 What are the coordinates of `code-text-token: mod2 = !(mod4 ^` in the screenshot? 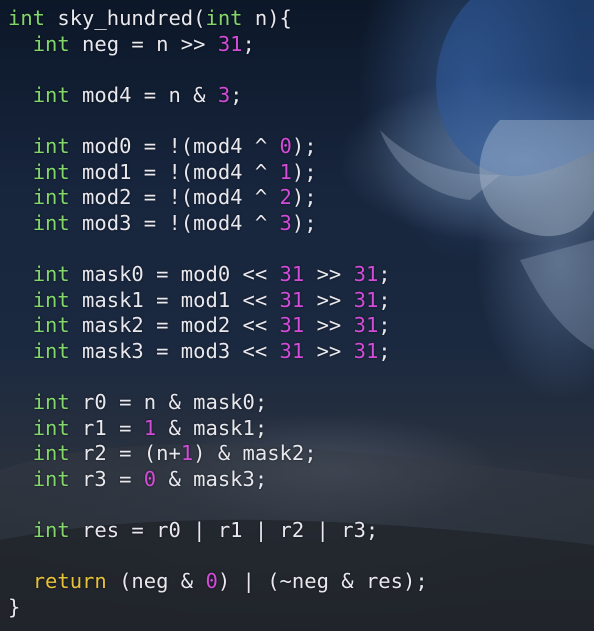 It's located at (174, 197).